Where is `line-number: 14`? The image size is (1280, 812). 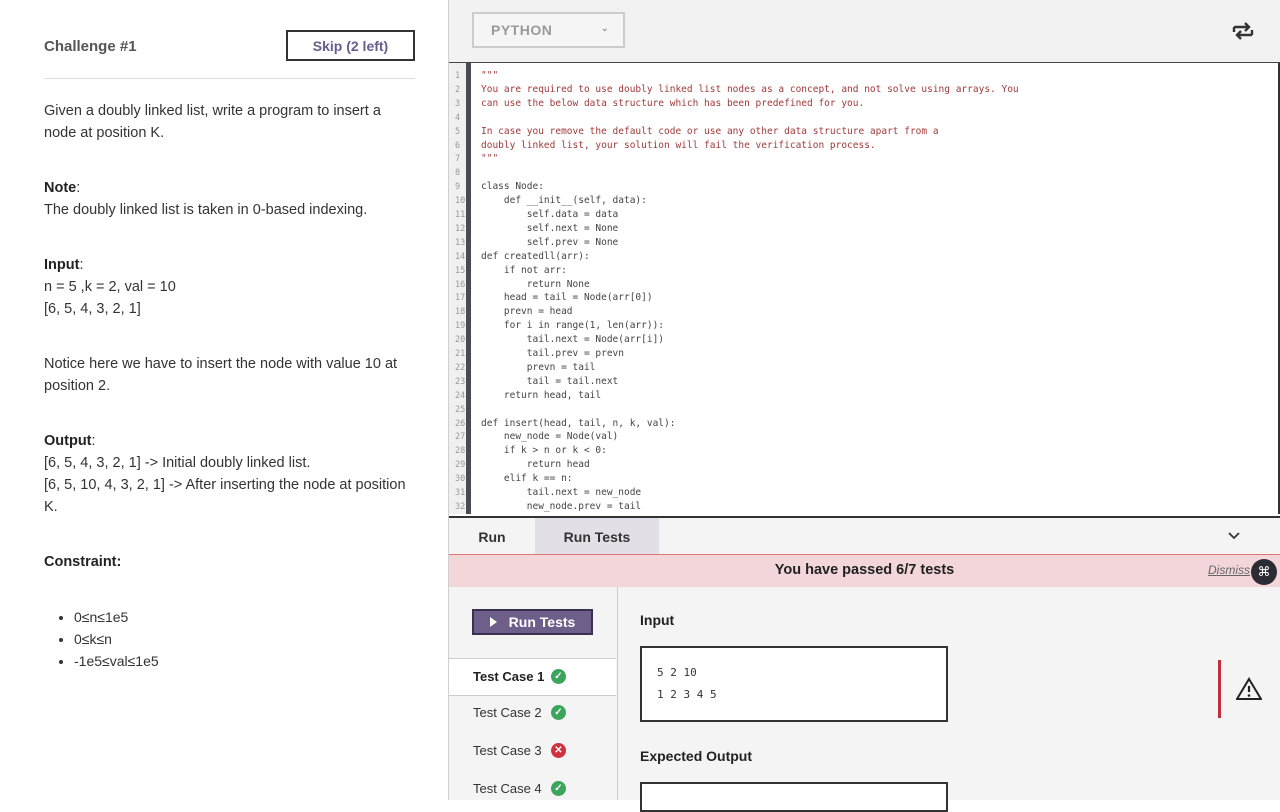 line-number: 14 is located at coordinates (460, 256).